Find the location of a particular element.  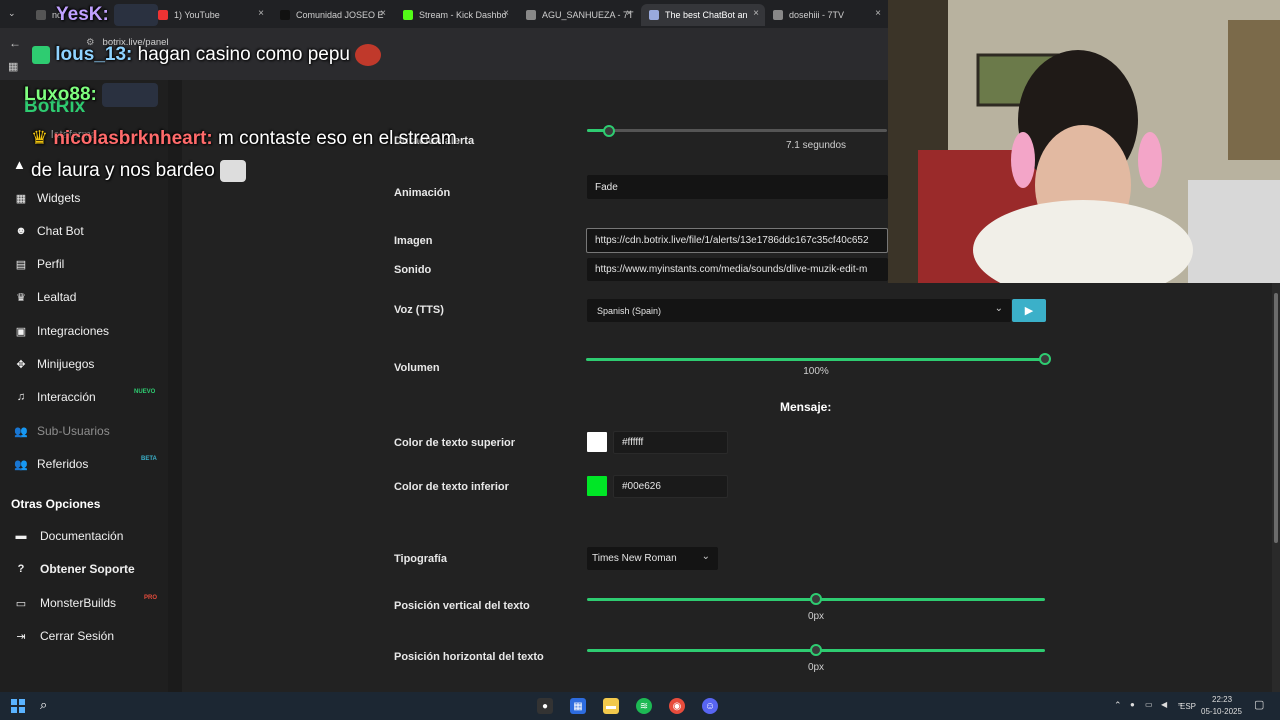

volume-icon: ◀ is located at coordinates (1164, 704).